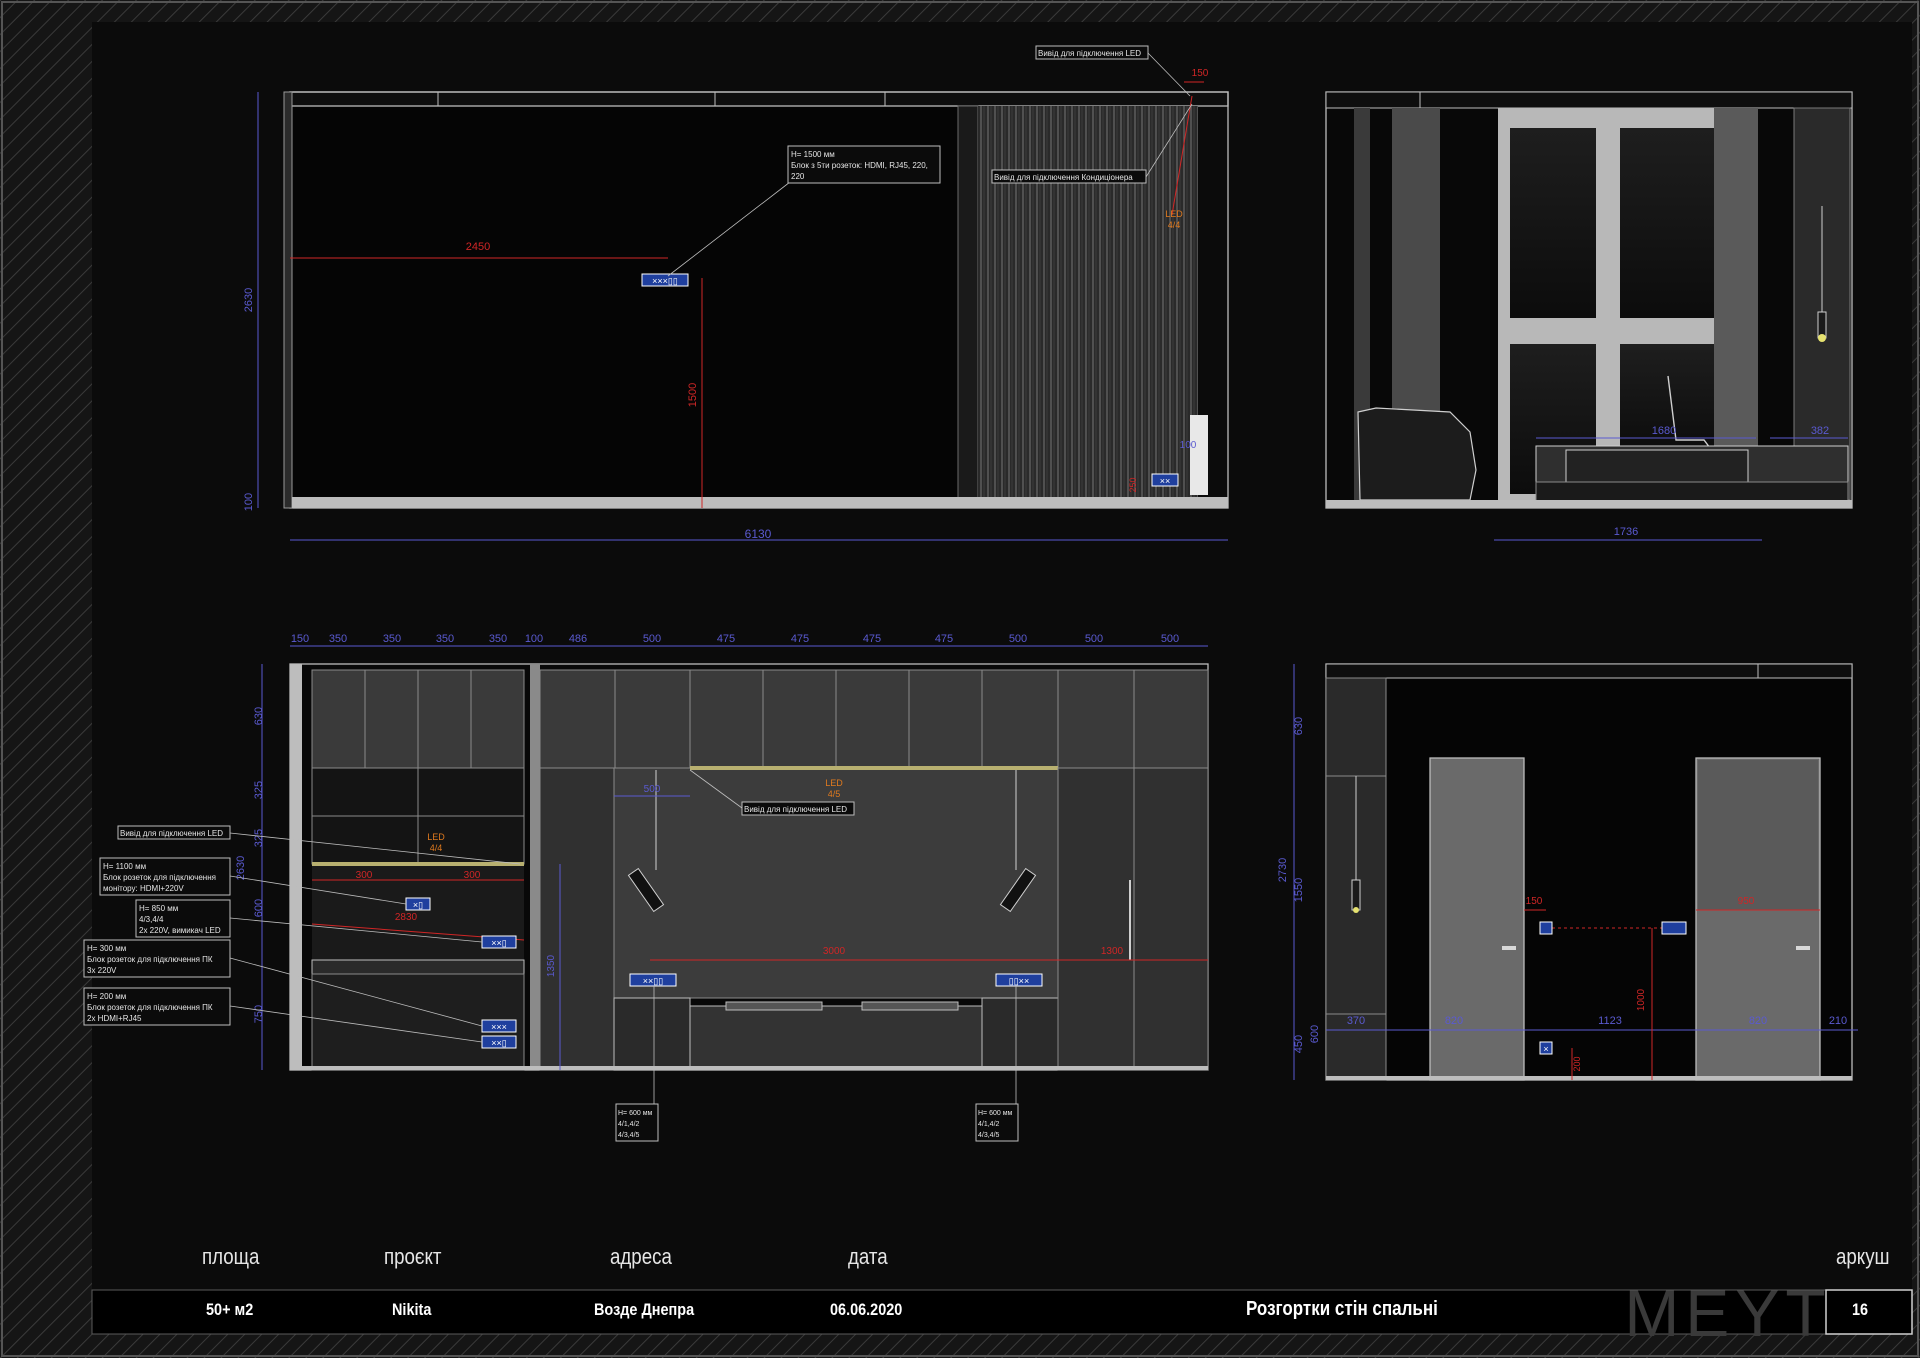  What do you see at coordinates (629, 1124) in the screenshot?
I see `note-bed-left-2: 4/1,4/2` at bounding box center [629, 1124].